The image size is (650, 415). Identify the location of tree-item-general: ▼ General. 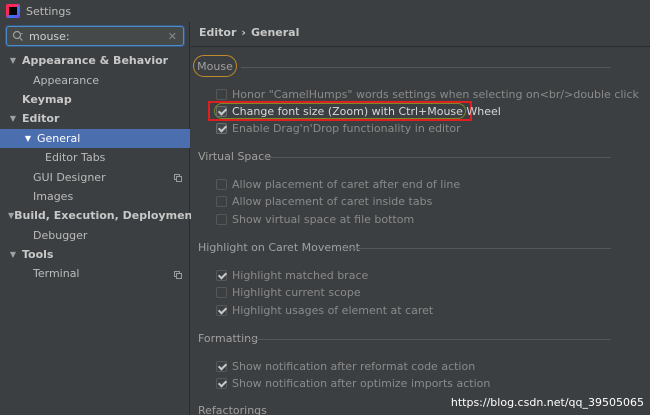
(95, 138).